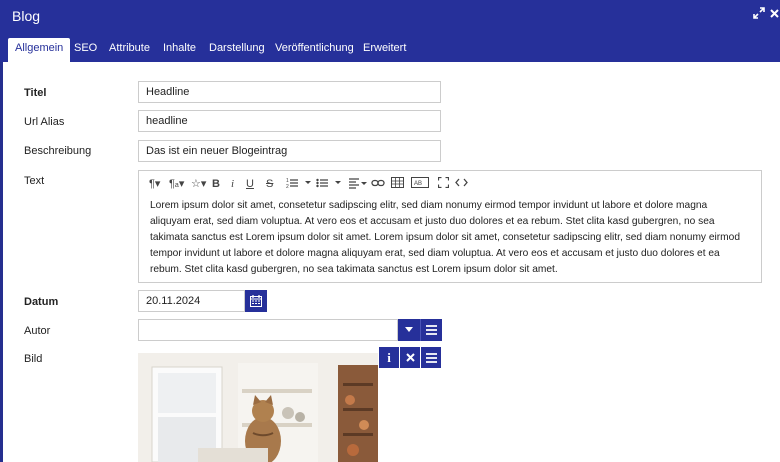 Image resolution: width=780 pixels, height=462 pixels. I want to click on underline-icon: U, so click(250, 184).